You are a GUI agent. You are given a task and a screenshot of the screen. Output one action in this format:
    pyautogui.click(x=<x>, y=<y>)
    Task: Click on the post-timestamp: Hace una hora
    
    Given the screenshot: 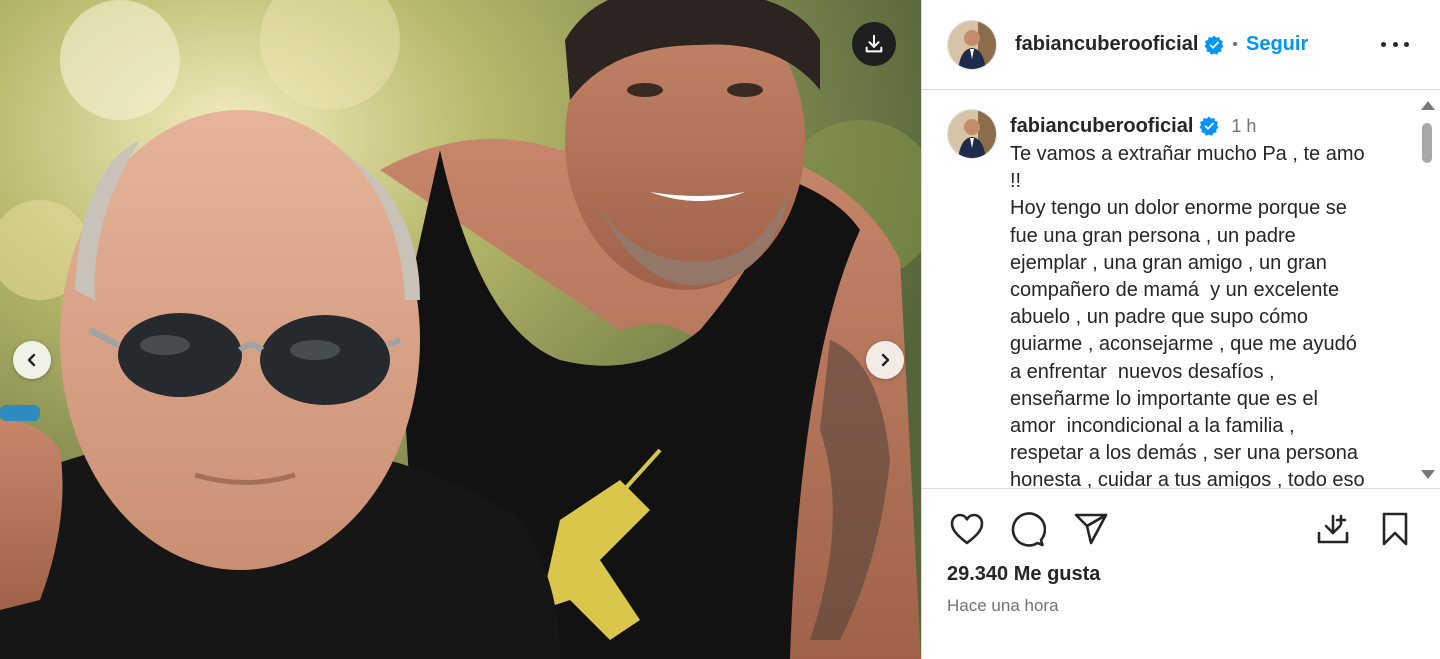 What is the action you would take?
    pyautogui.click(x=1003, y=606)
    